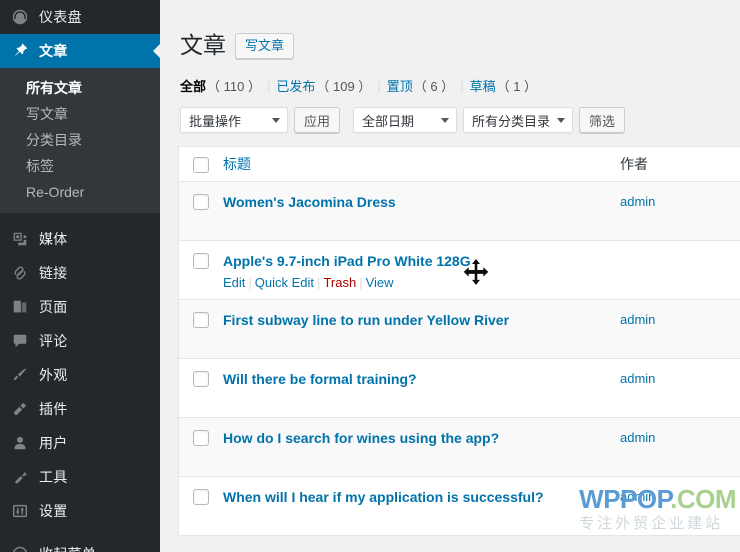 The width and height of the screenshot is (740, 552). Describe the element at coordinates (80, 166) in the screenshot. I see `submenu-item-tags: 标签` at that location.